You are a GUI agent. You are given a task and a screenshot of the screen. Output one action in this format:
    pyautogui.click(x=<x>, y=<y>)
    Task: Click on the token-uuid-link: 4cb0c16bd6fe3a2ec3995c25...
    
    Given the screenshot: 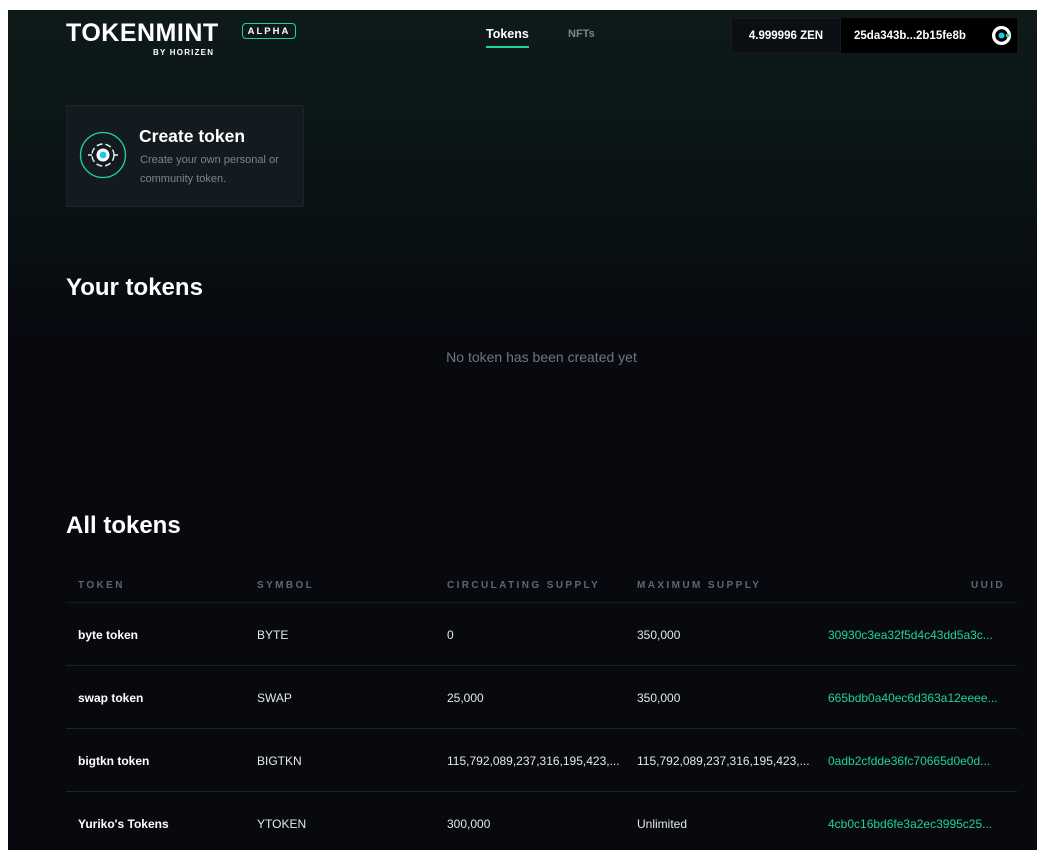 What is the action you would take?
    pyautogui.click(x=910, y=824)
    